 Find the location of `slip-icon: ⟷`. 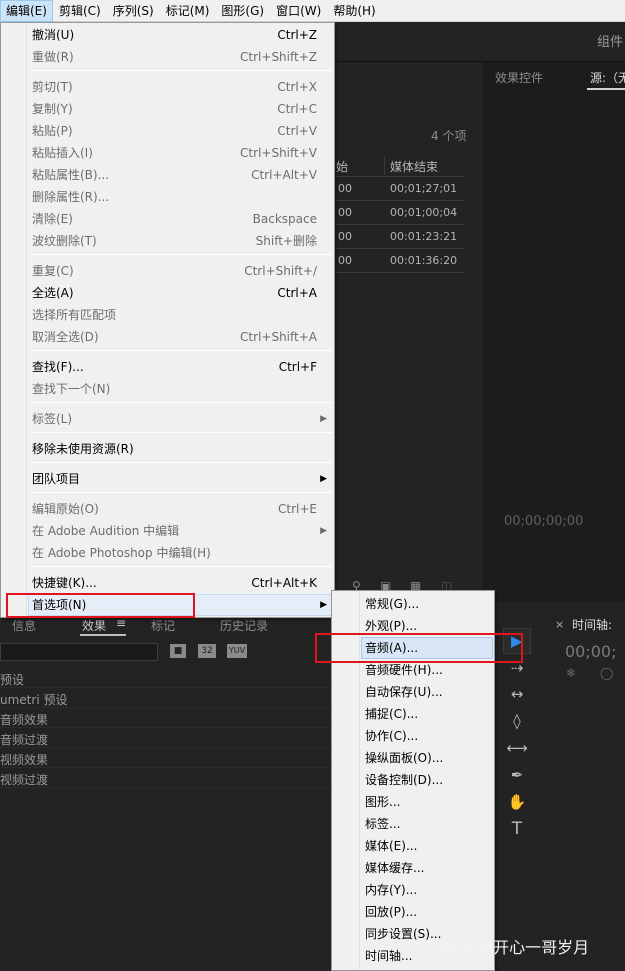

slip-icon: ⟷ is located at coordinates (517, 748).